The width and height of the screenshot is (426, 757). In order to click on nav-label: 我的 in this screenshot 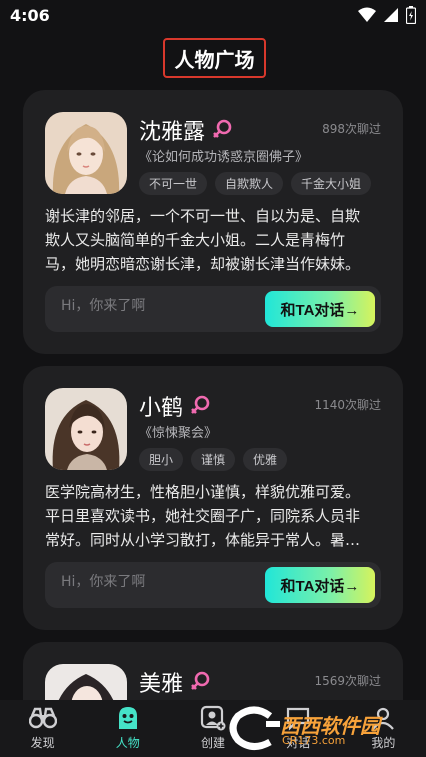, I will do `click(383, 743)`.